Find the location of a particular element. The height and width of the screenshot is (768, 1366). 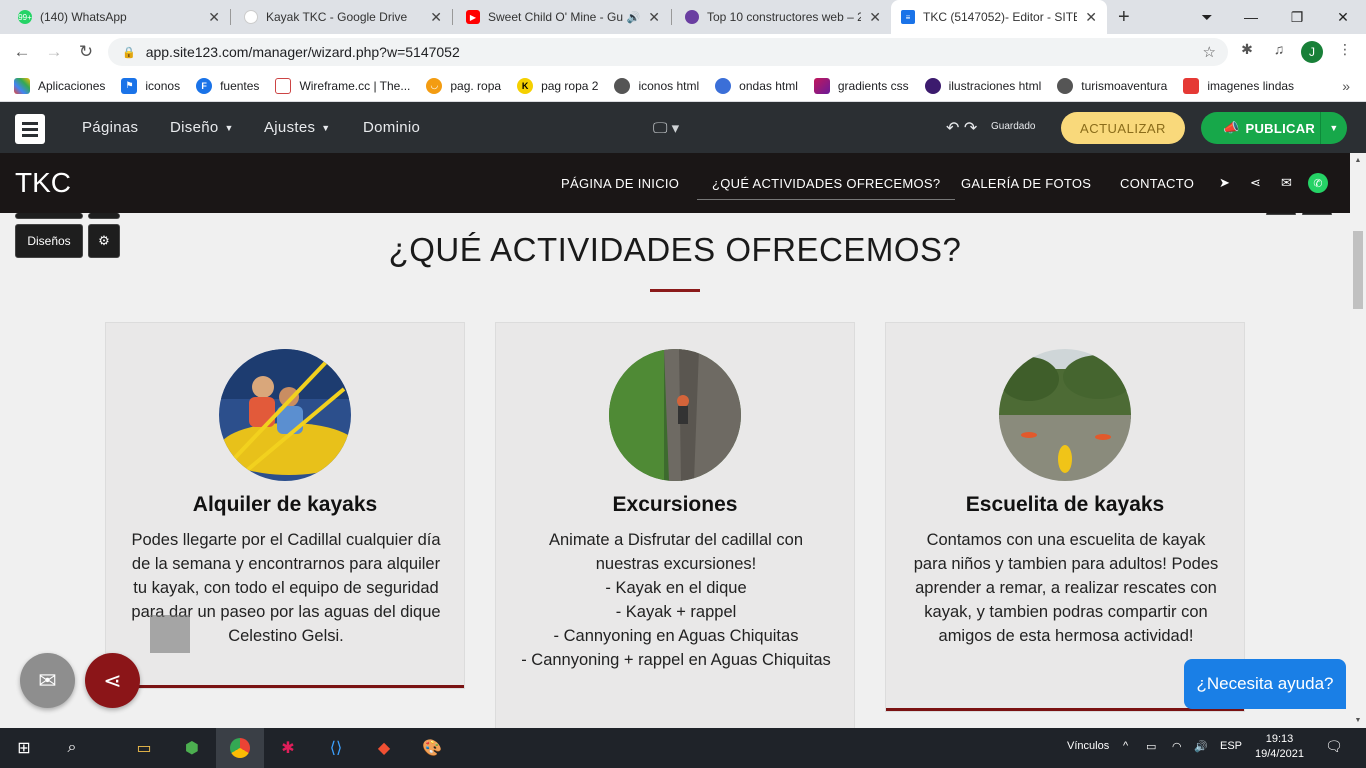

tab-site123-editor: ≡ TKC (5147052)- Editor - SITE1 ✕ is located at coordinates (999, 17).